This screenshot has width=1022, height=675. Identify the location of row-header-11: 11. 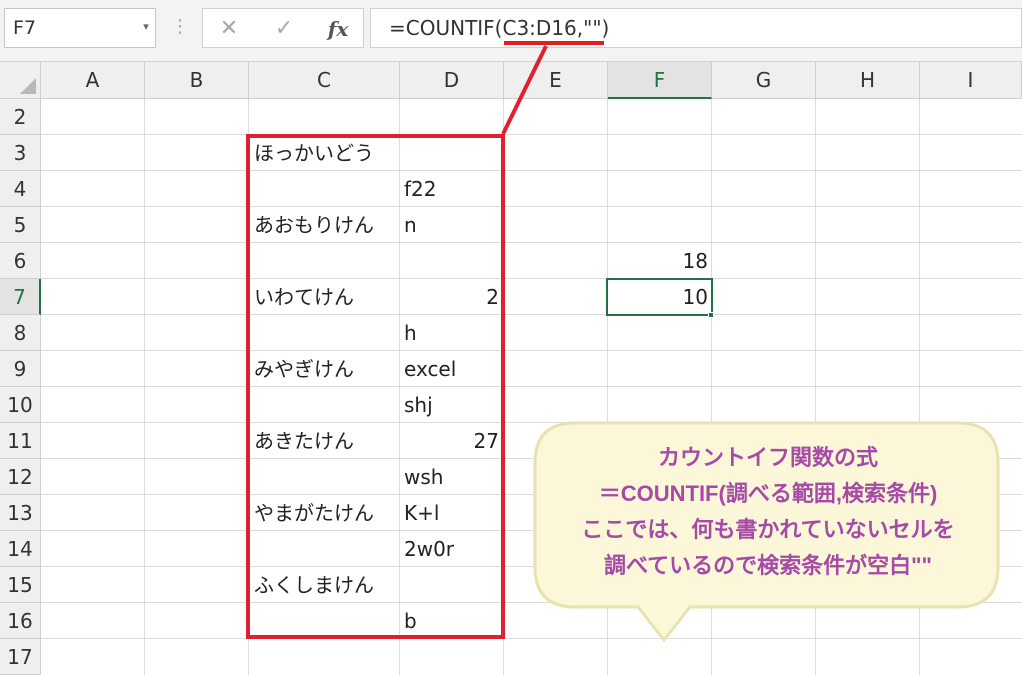
(20, 441).